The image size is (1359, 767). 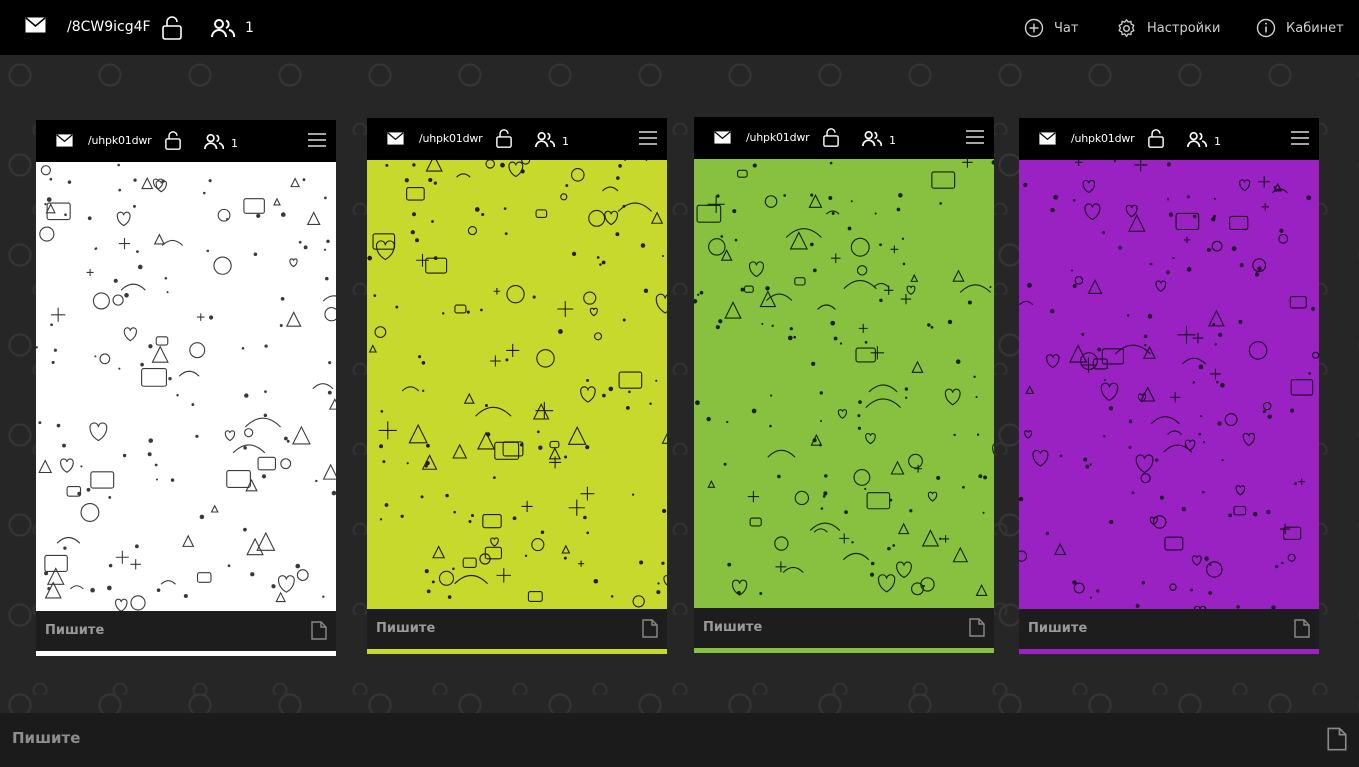 I want to click on message-input: Пишите, so click(x=46, y=738).